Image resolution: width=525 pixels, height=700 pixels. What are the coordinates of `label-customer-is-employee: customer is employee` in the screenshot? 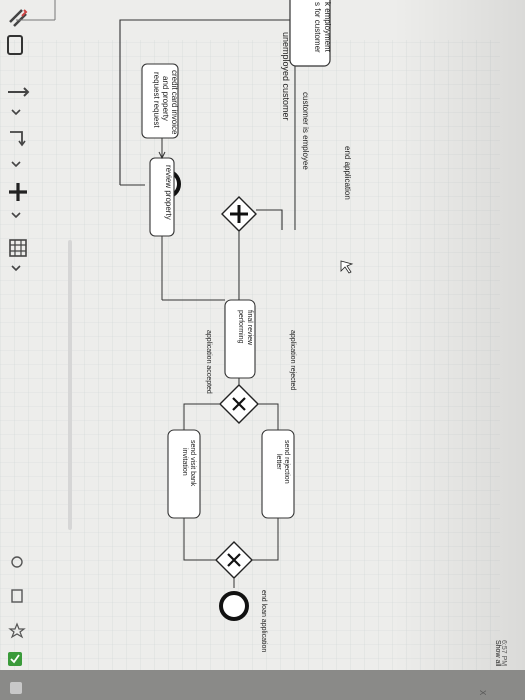 It's located at (305, 131).